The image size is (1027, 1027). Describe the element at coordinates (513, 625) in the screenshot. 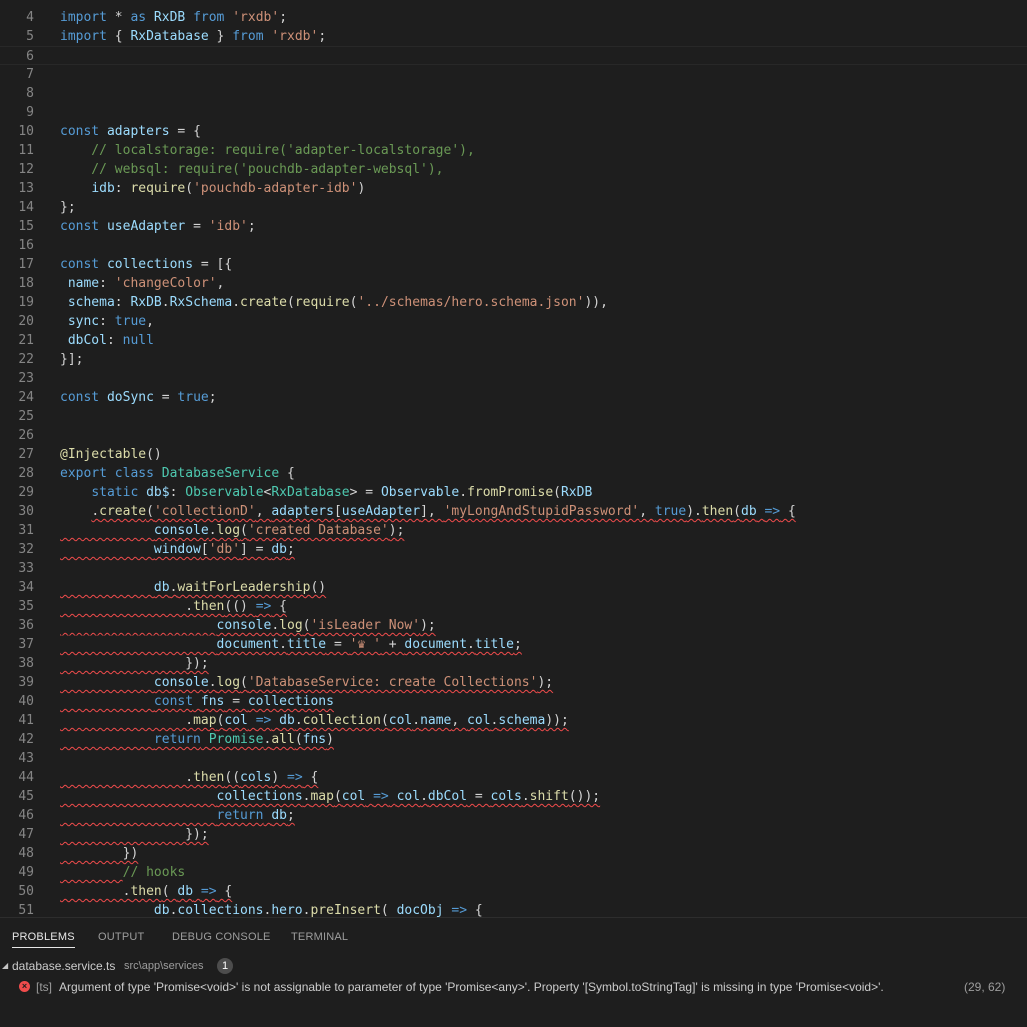

I see `code-line: 36 console.log('isLeader Now');` at that location.